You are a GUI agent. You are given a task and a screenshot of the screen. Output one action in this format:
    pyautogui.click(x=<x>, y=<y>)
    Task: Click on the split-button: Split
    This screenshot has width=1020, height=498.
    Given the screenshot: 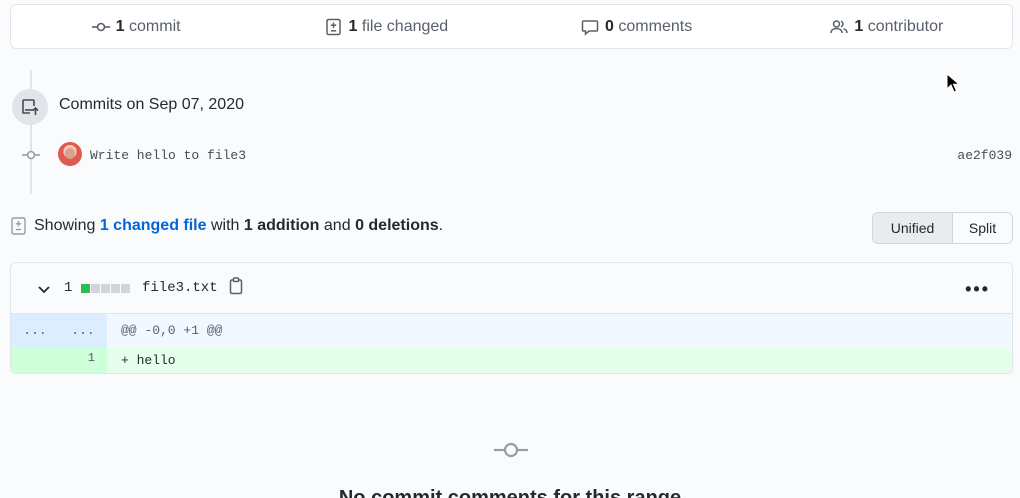 What is the action you would take?
    pyautogui.click(x=982, y=228)
    